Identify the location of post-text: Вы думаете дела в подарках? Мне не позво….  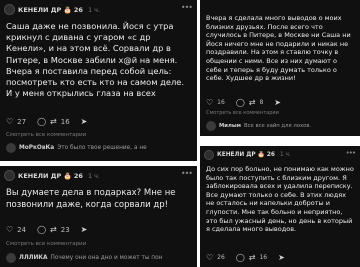
(91, 199).